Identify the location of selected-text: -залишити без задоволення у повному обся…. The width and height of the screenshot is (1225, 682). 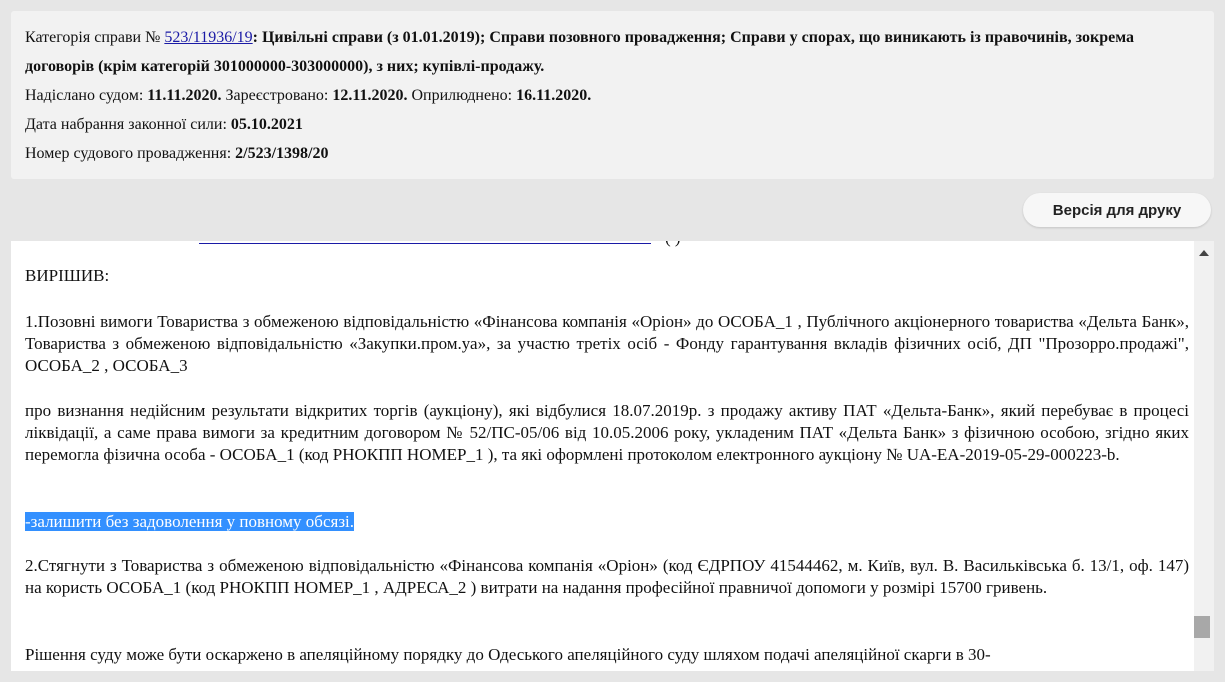
(190, 521).